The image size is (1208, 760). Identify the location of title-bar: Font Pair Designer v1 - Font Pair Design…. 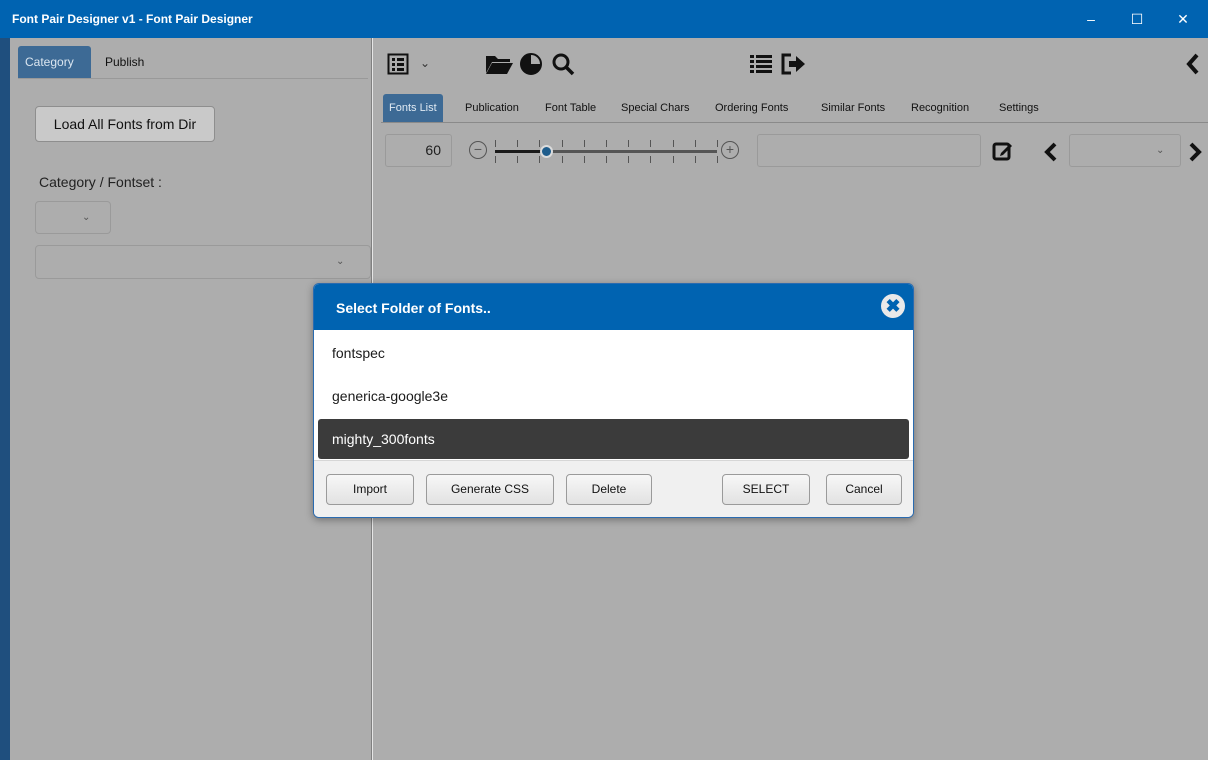
(604, 19).